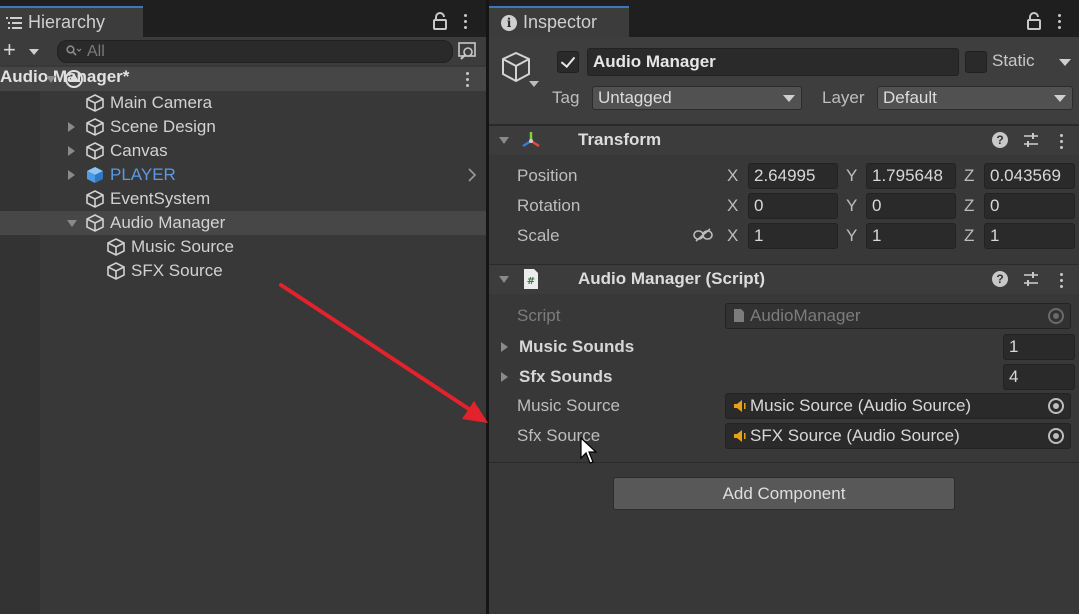 The height and width of the screenshot is (614, 1079). Describe the element at coordinates (509, 23) in the screenshot. I see `info-icon: i` at that location.